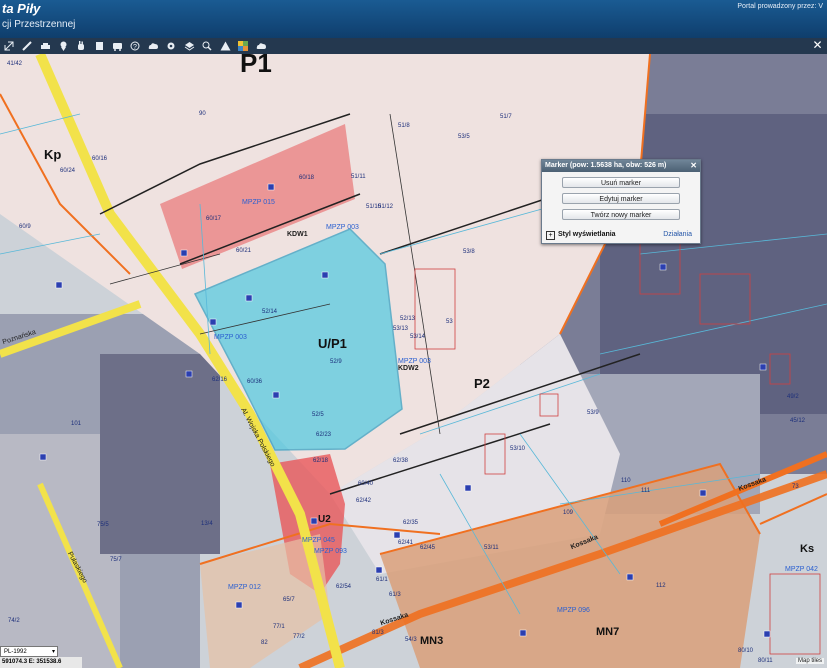 This screenshot has height=668, width=827. What do you see at coordinates (626, 481) in the screenshot?
I see `plot-label: 110` at bounding box center [626, 481].